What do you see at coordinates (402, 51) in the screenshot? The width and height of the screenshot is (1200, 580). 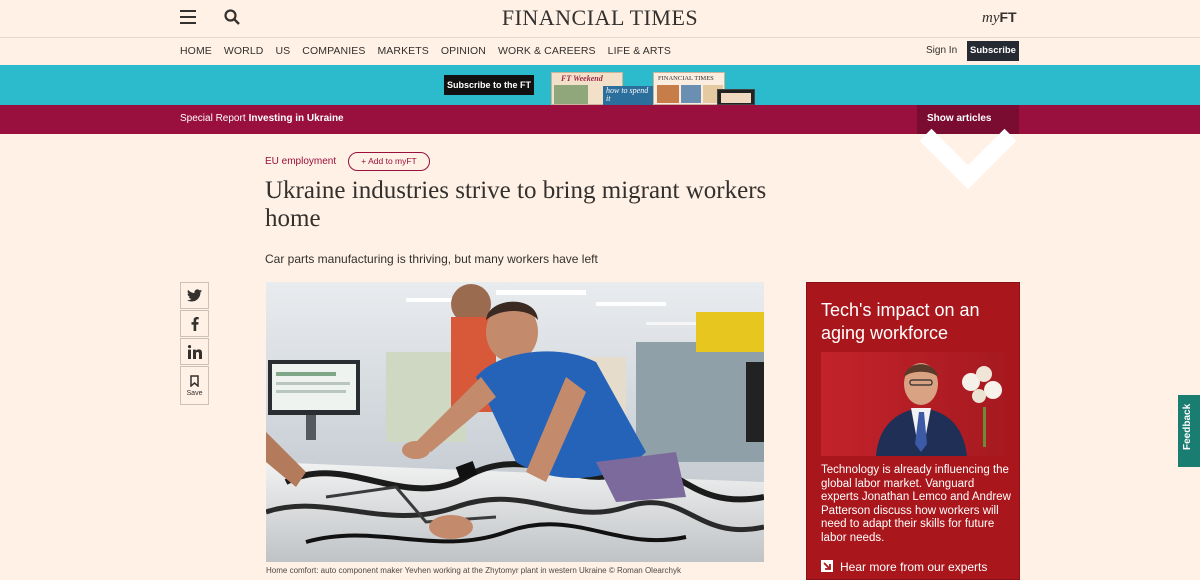 I see `nav-item-markets: MARKETS` at bounding box center [402, 51].